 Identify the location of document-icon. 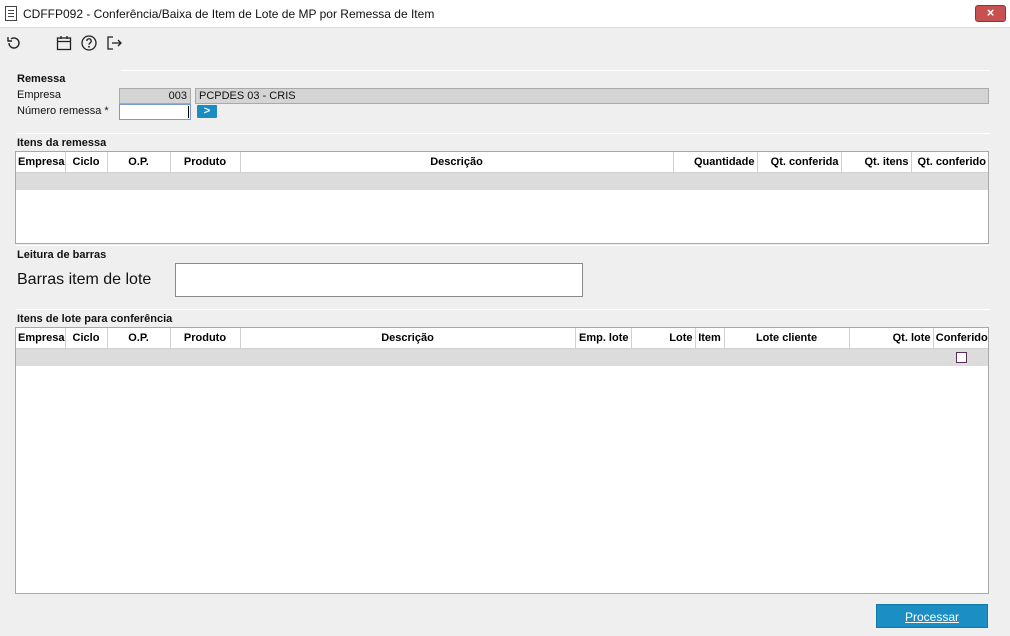
(11, 13).